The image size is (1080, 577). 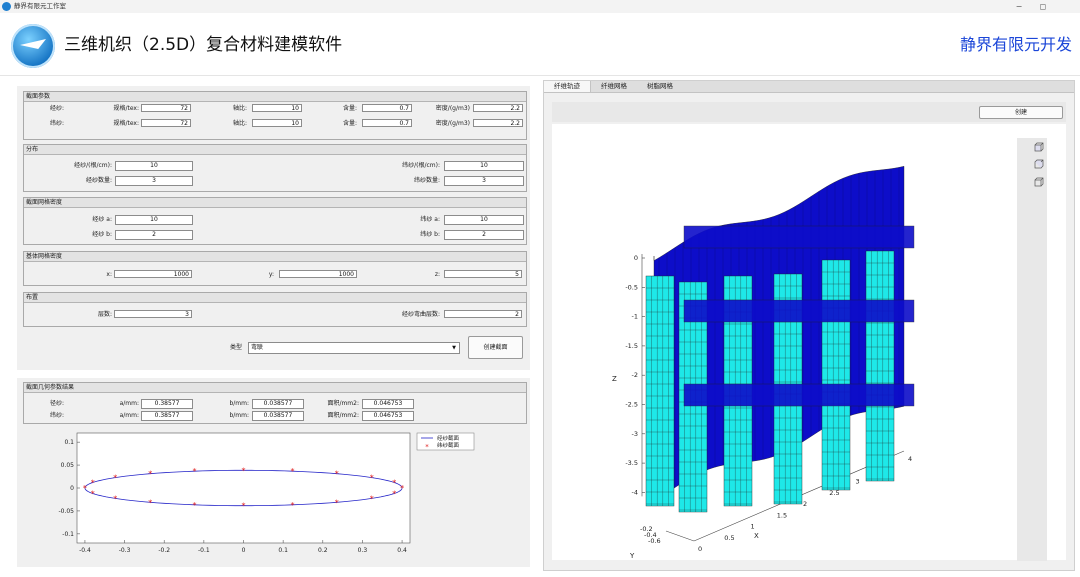 I want to click on matrix-y-label: y:, so click(x=271, y=274).